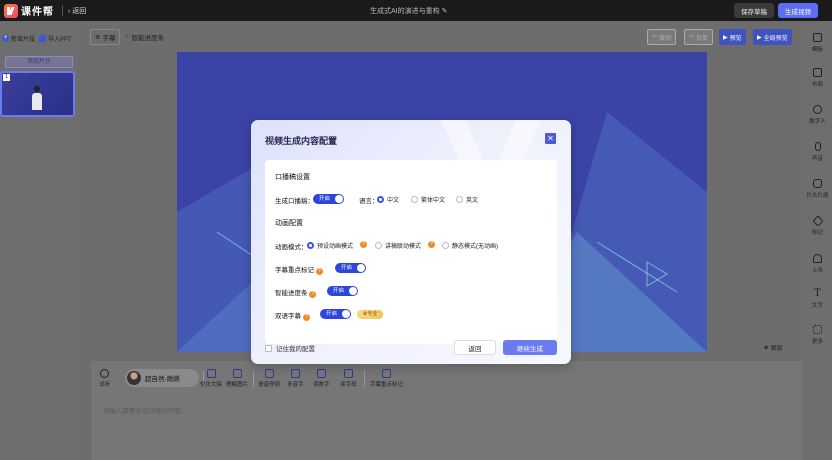 Image resolution: width=832 pixels, height=460 pixels. I want to click on sidebar-item-label: 标记, so click(817, 233).